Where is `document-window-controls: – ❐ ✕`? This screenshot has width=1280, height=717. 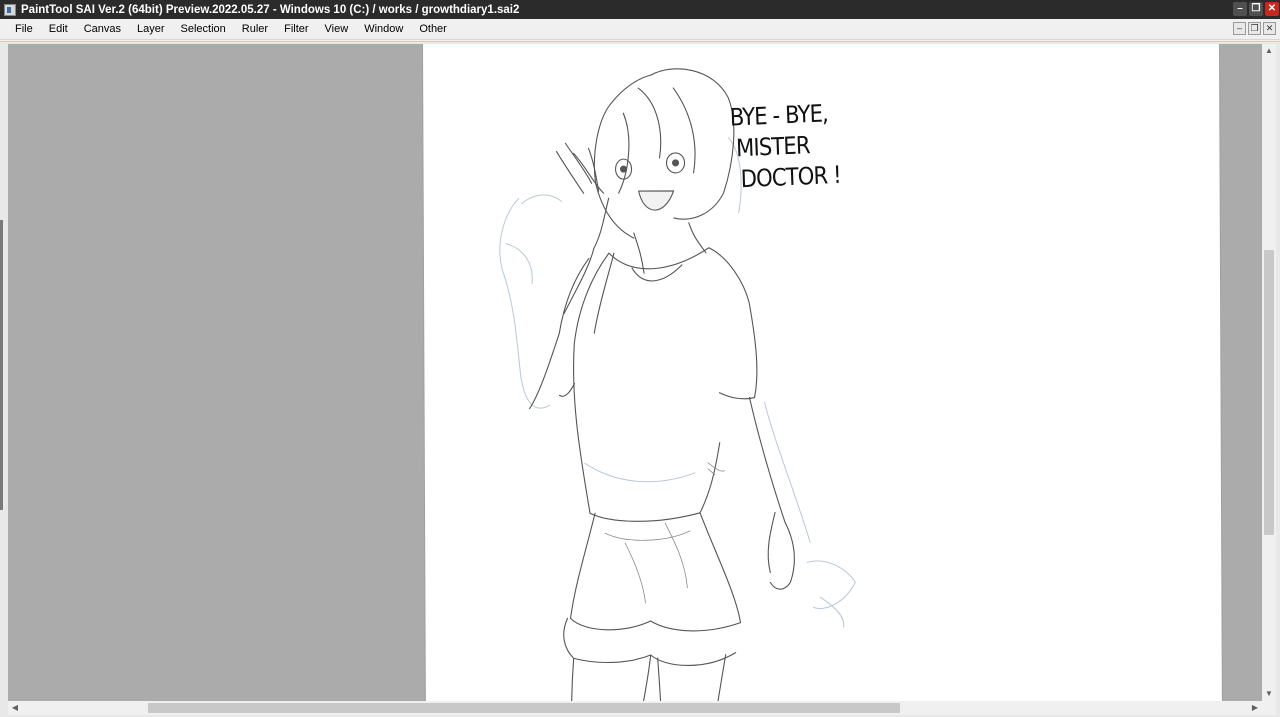
document-window-controls: – ❐ ✕ is located at coordinates (1254, 28).